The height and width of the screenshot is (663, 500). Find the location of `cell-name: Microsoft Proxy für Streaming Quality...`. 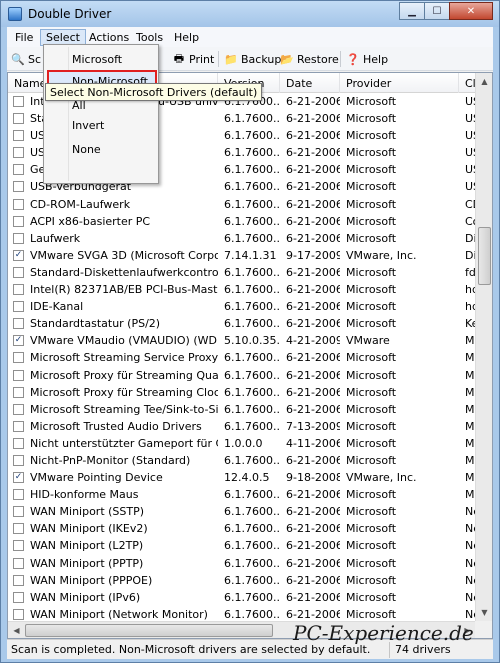

cell-name: Microsoft Proxy für Streaming Quality... is located at coordinates (124, 375).